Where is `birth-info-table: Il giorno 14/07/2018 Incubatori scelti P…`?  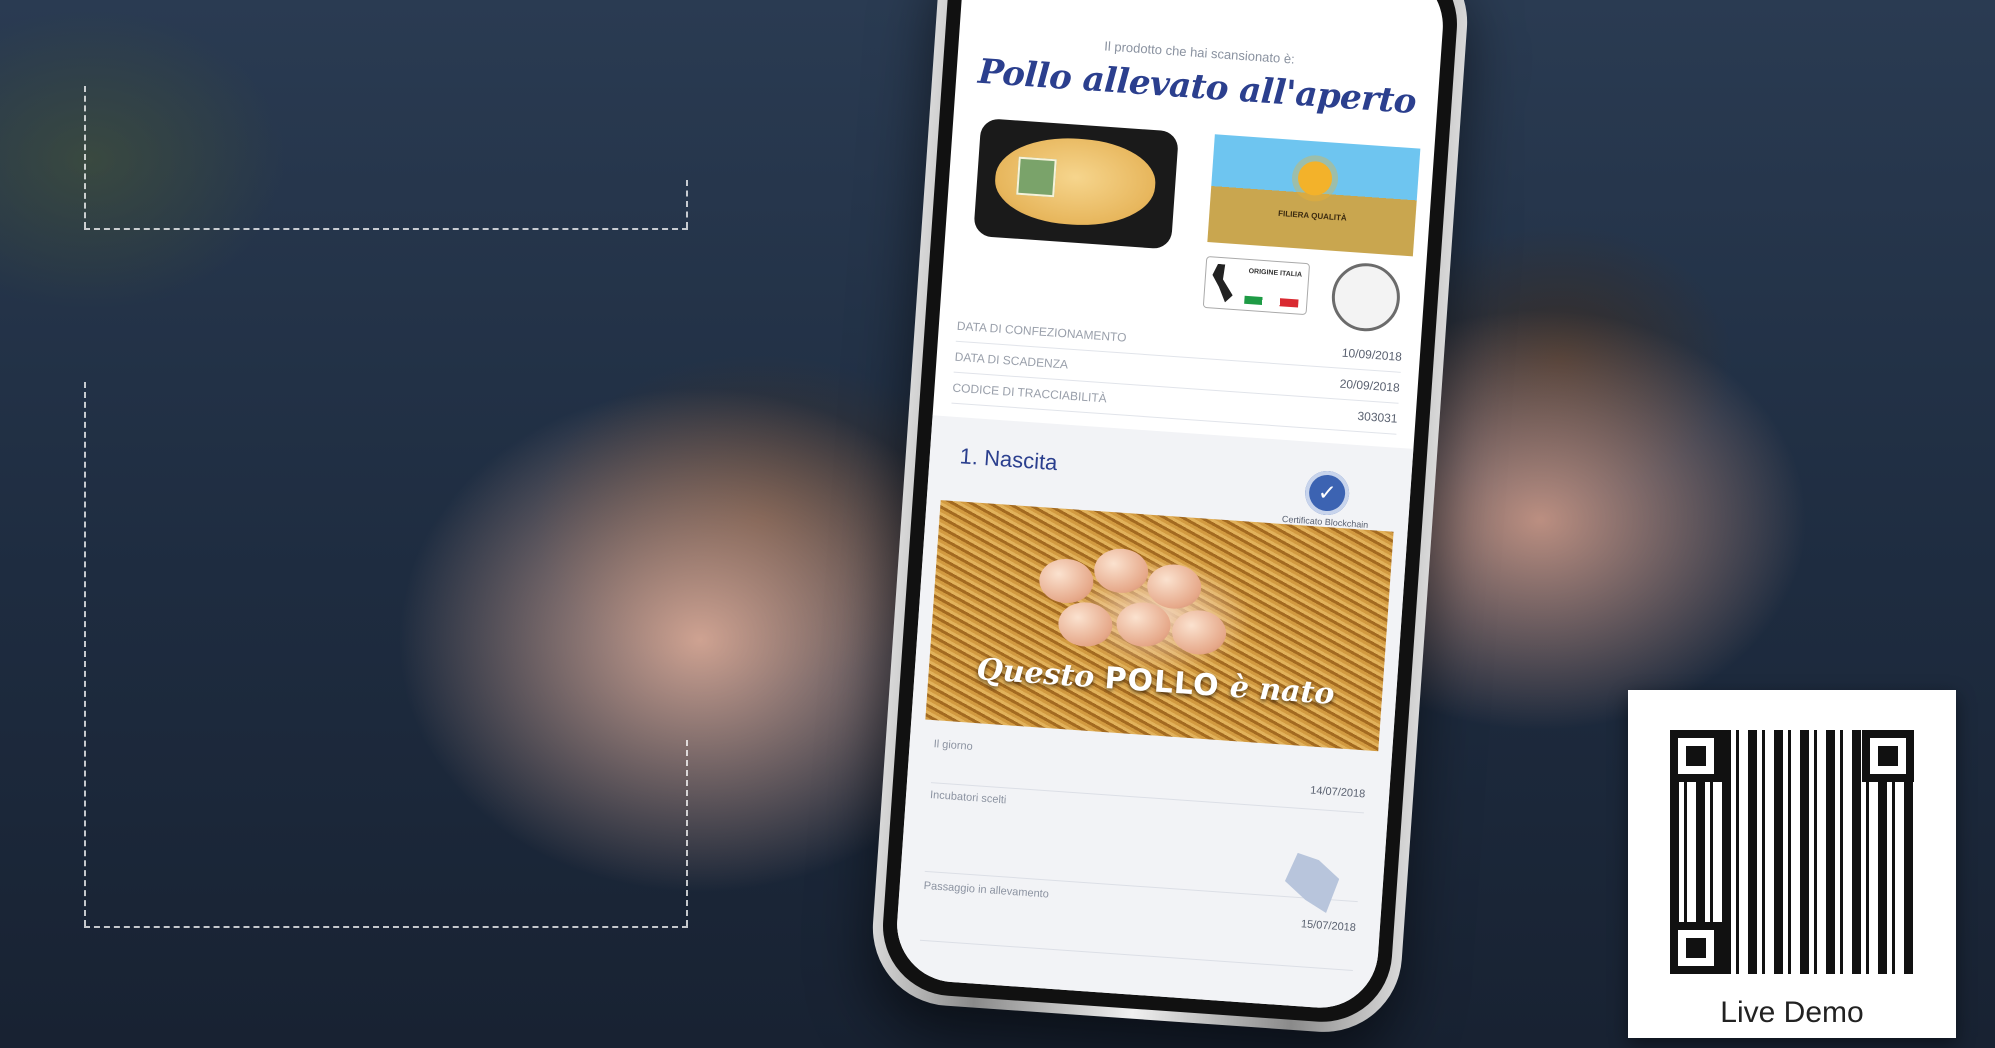 birth-info-table: Il giorno 14/07/2018 Incubatori scelti P… is located at coordinates (1143, 854).